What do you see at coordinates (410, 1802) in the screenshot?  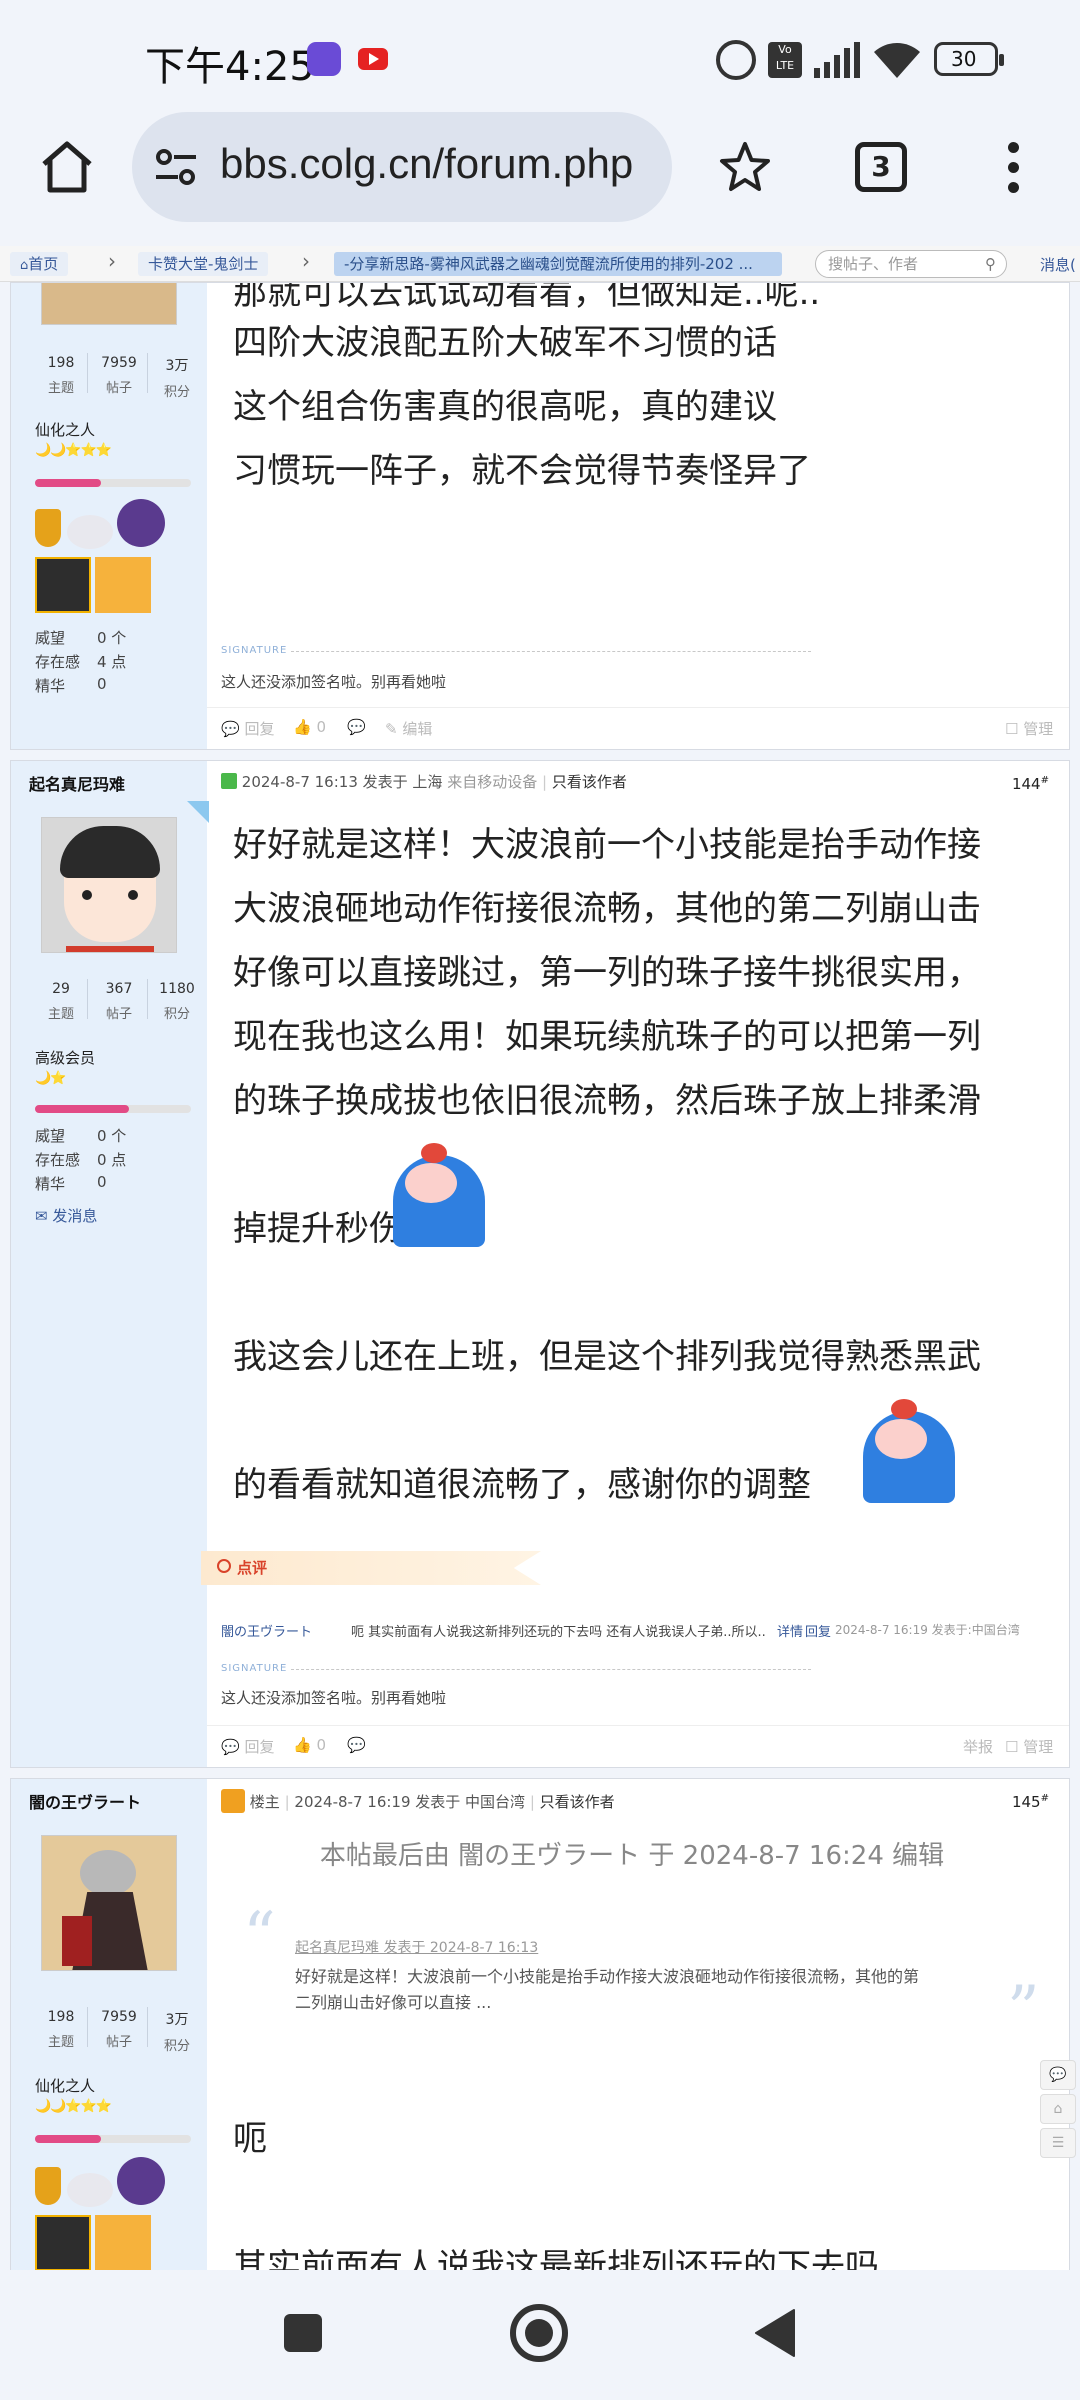 I see `post-time: 2024-8-7 16:19 发表于 中国台湾` at bounding box center [410, 1802].